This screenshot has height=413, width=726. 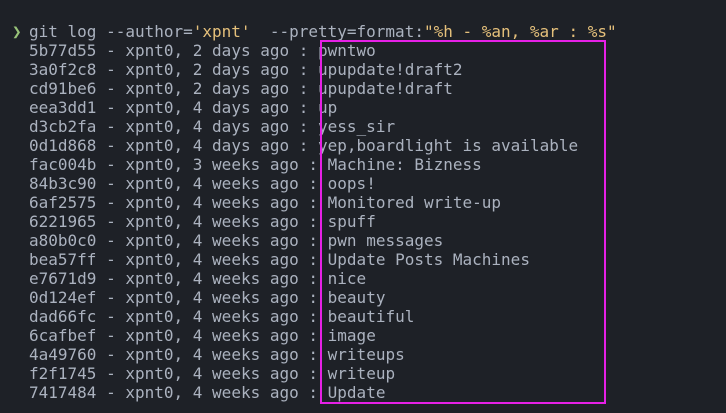 What do you see at coordinates (245, 164) in the screenshot?
I see `commit-age: 3 weeks ago` at bounding box center [245, 164].